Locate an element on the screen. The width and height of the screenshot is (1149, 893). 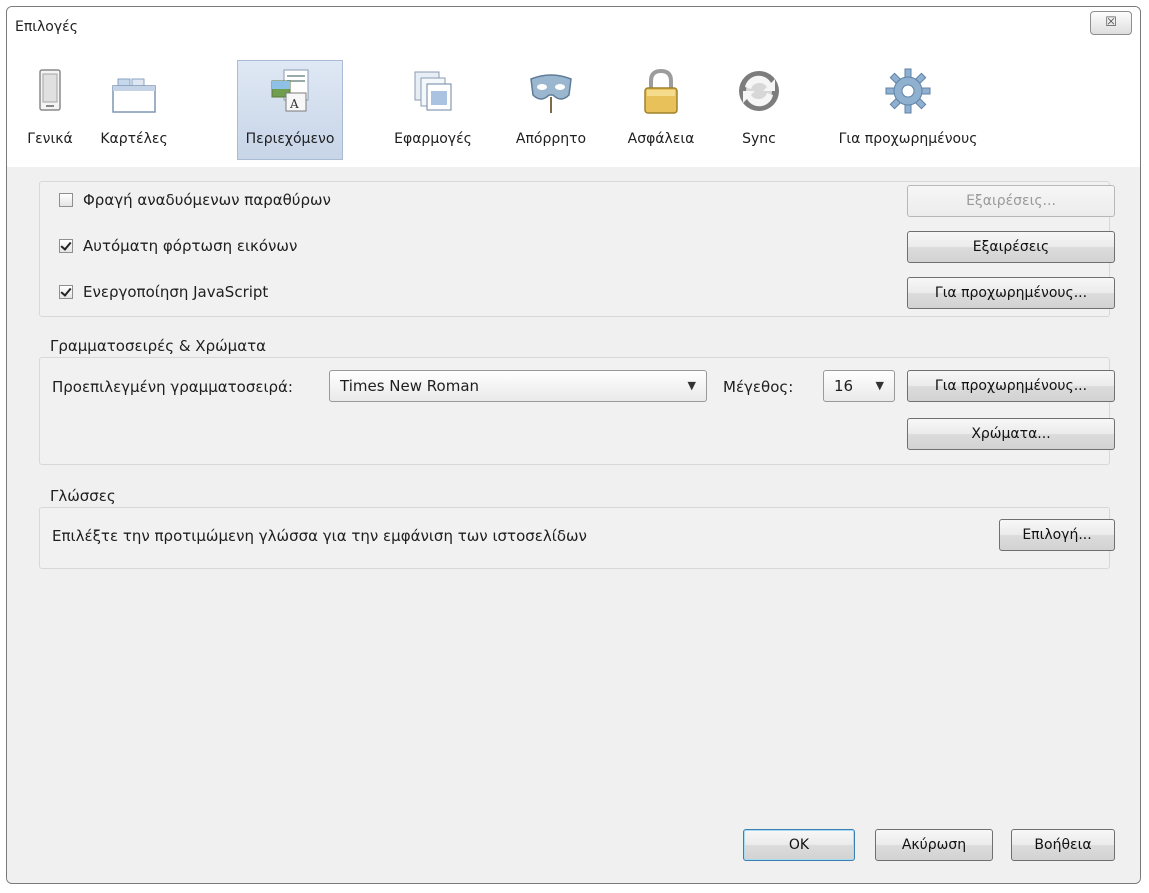
font-size-label: Μέγεθος: is located at coordinates (758, 387).